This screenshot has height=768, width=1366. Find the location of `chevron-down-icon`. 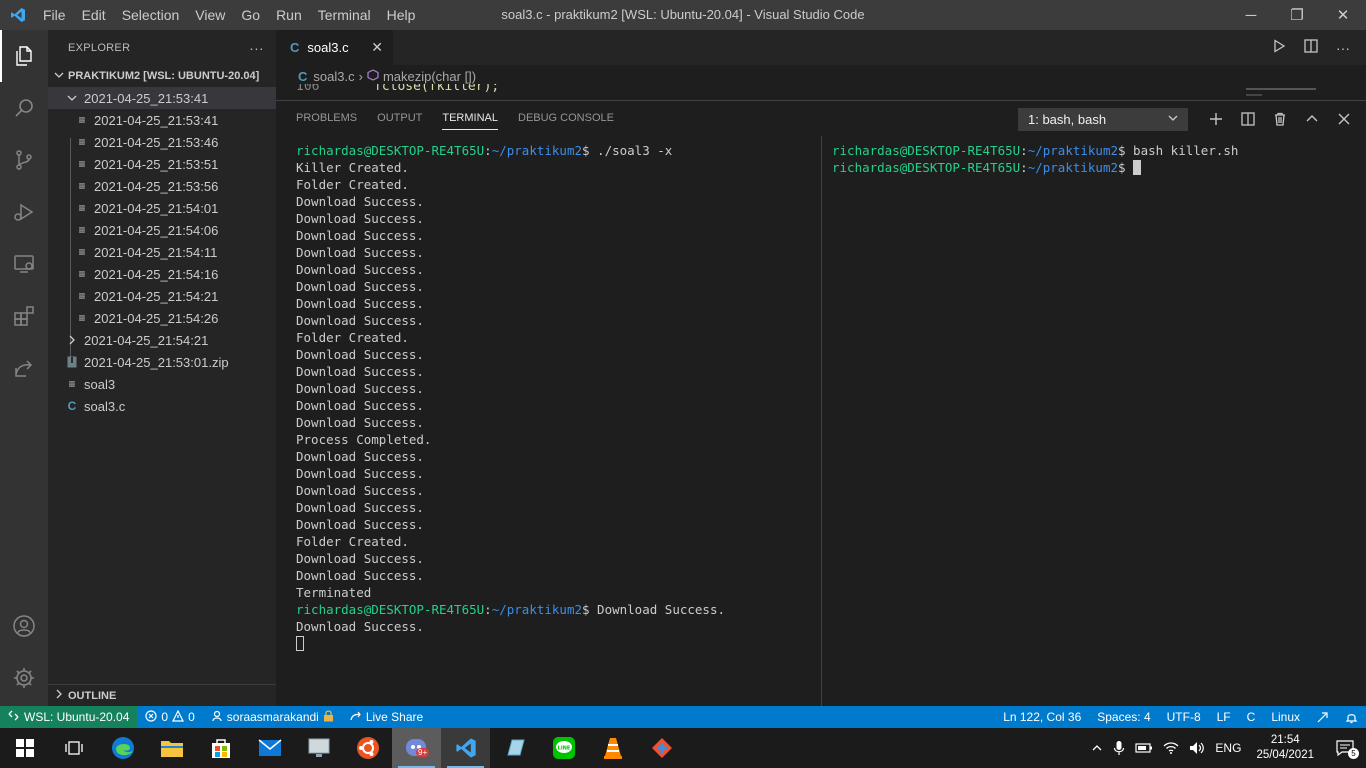

chevron-down-icon is located at coordinates (59, 76).